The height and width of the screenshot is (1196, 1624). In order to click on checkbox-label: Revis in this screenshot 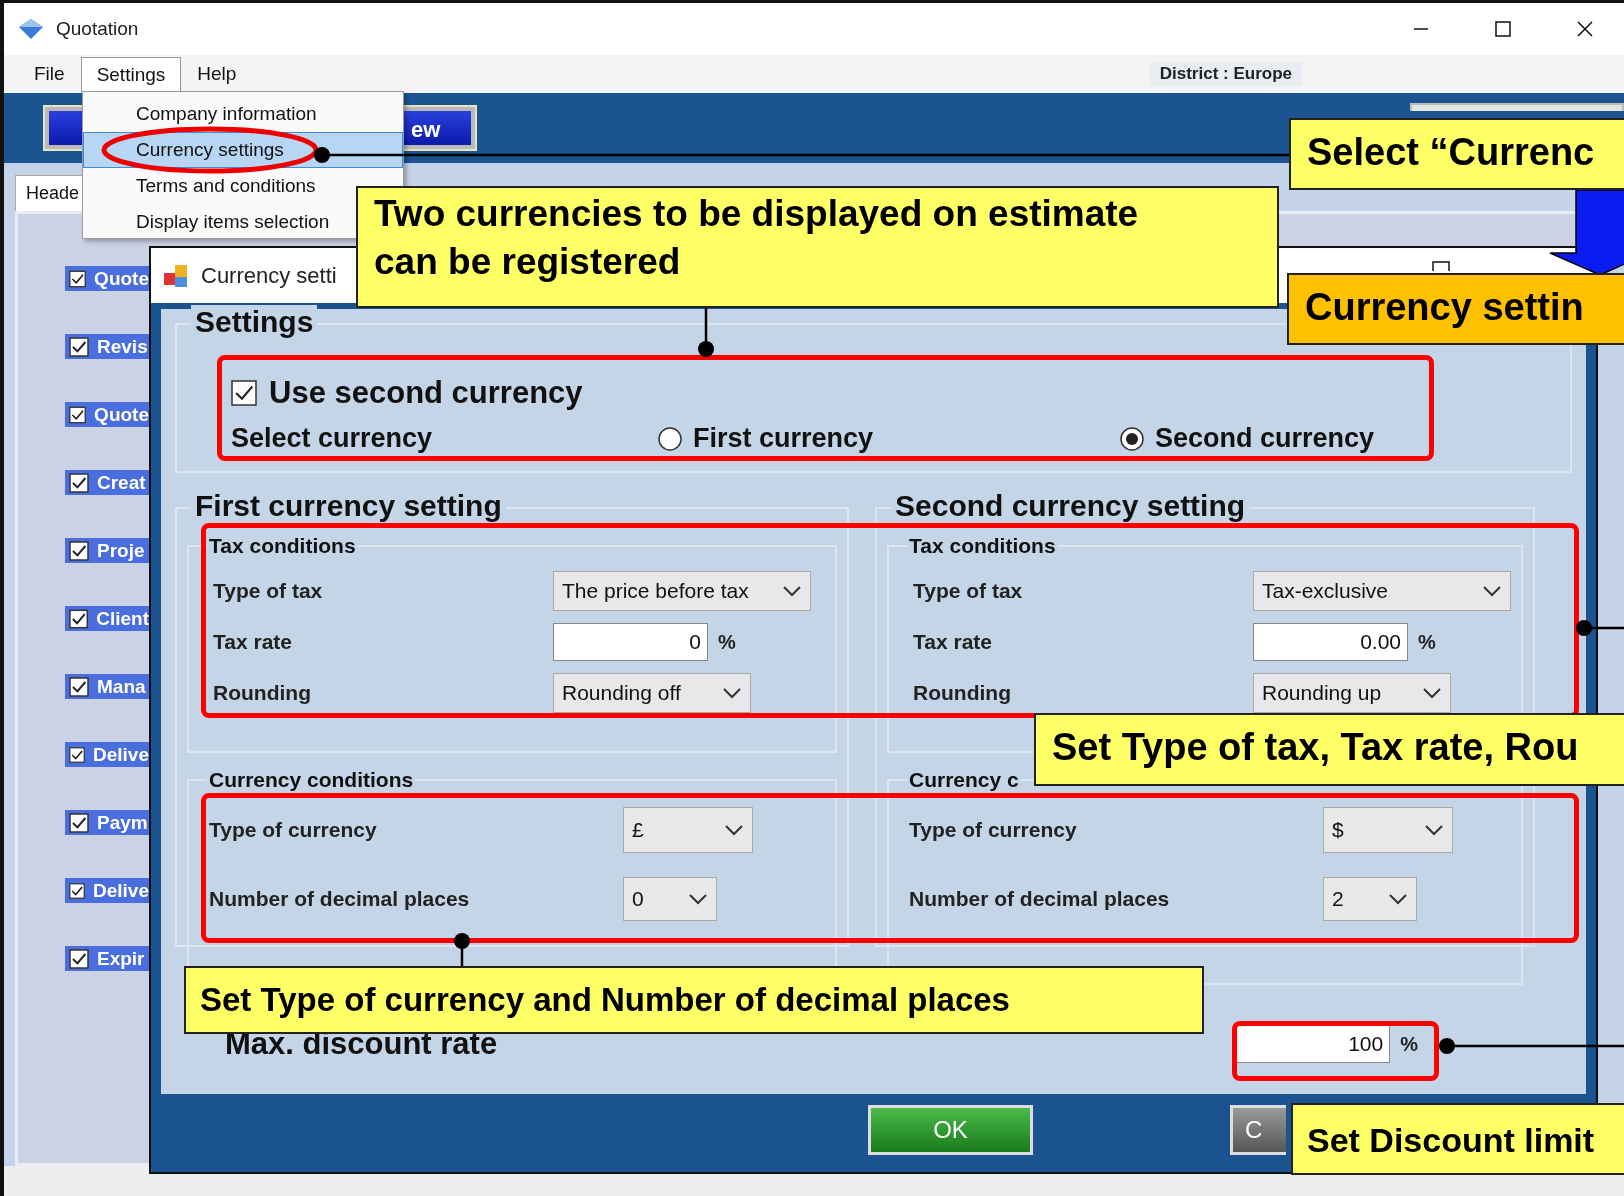, I will do `click(122, 346)`.